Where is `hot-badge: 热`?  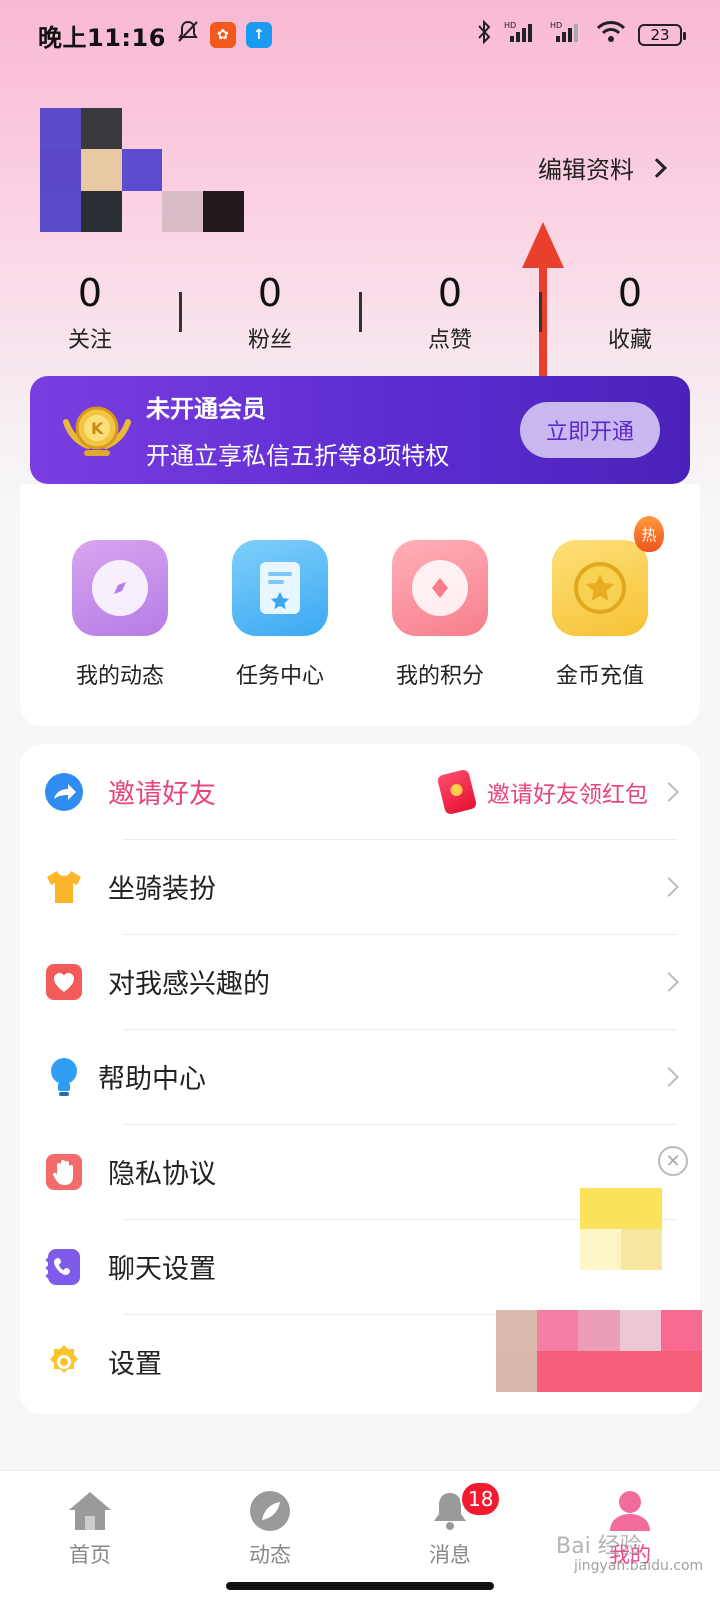 hot-badge: 热 is located at coordinates (649, 534).